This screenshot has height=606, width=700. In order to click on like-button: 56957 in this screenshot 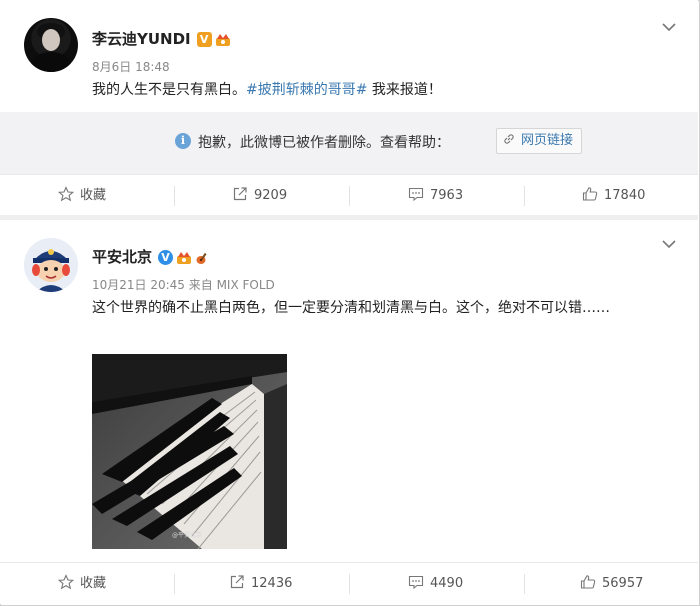, I will do `click(611, 584)`.